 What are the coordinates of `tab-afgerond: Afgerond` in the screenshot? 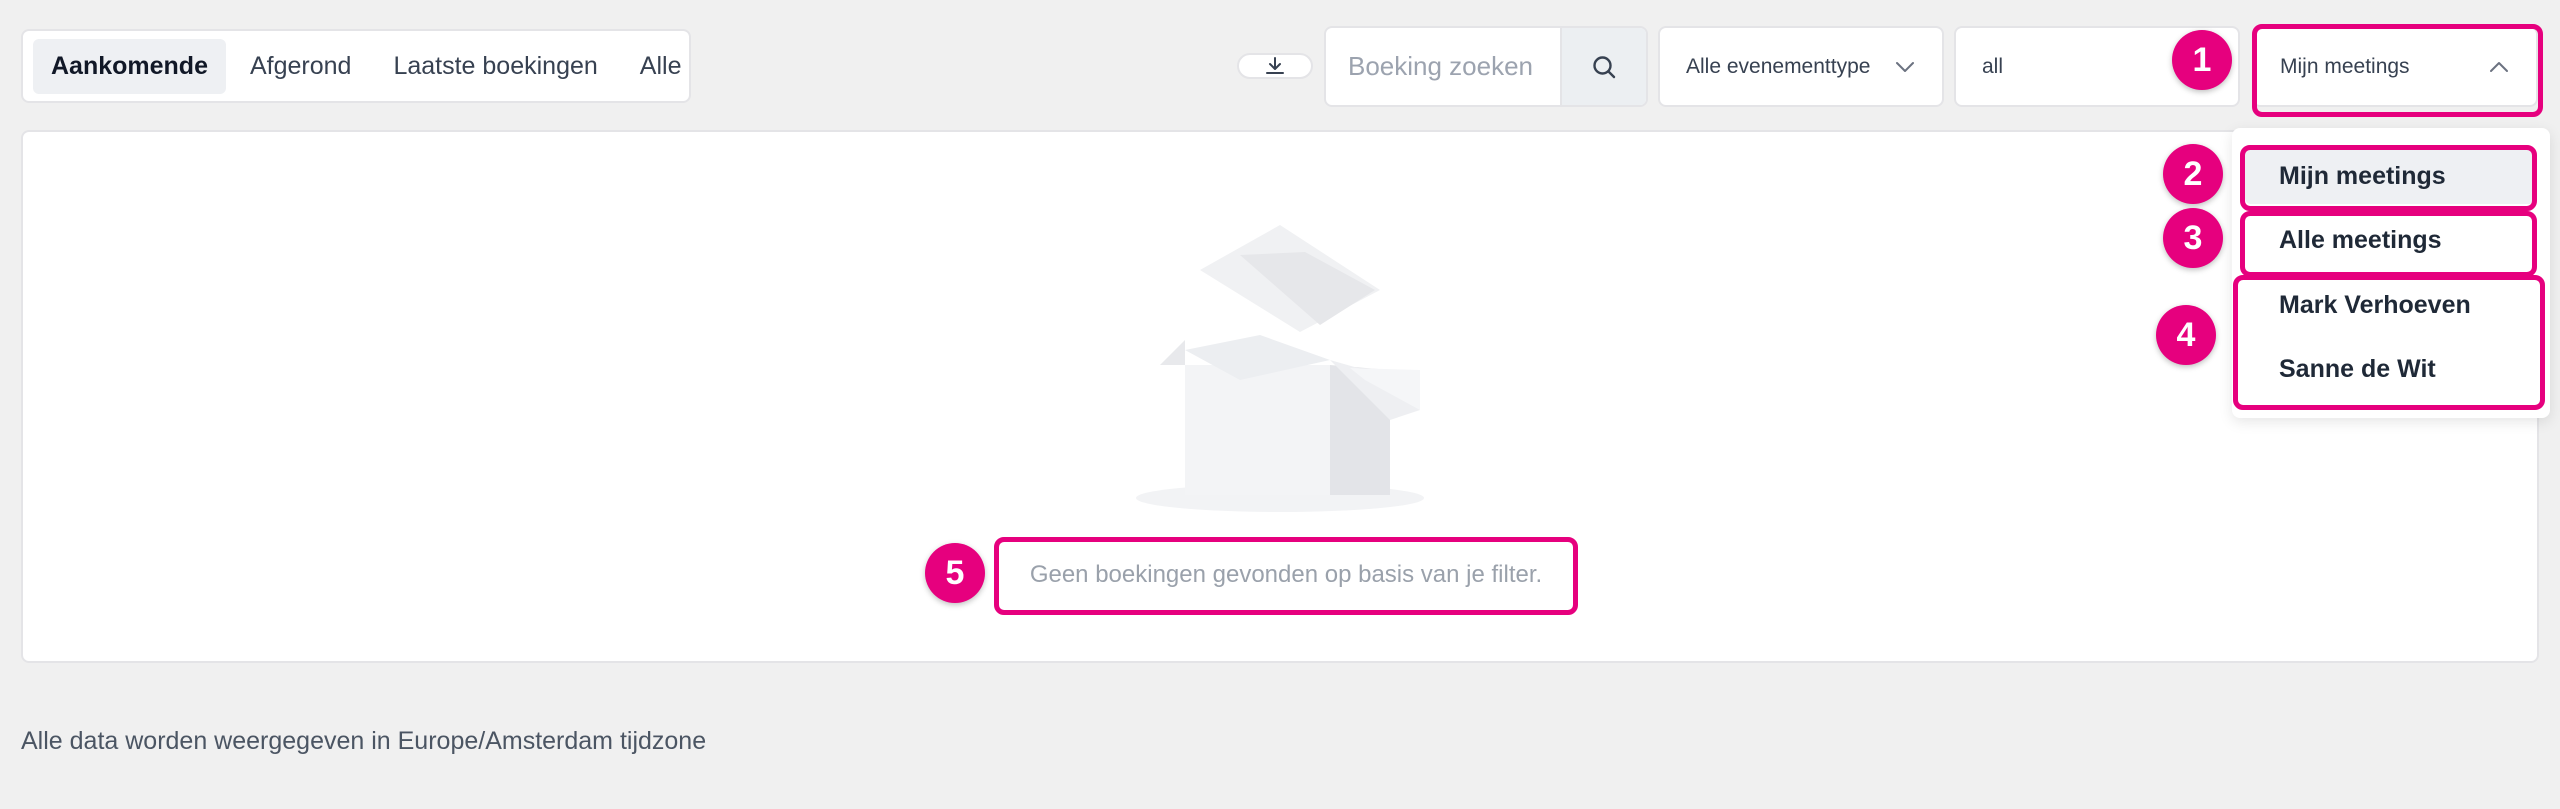 It's located at (300, 66).